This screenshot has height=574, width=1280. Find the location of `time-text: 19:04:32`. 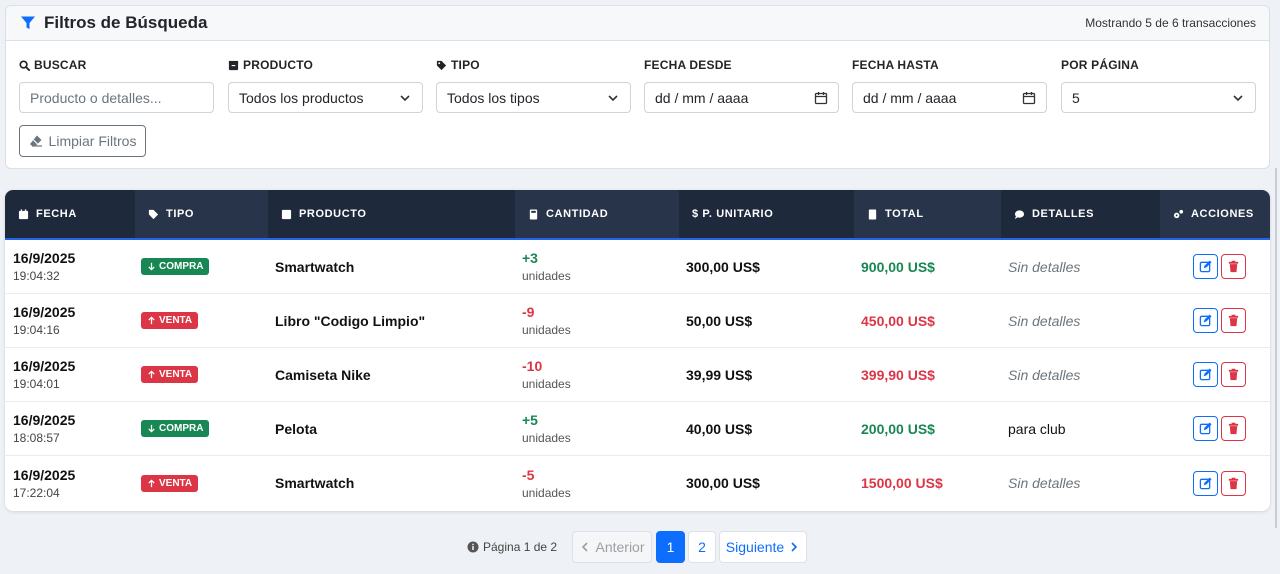

time-text: 19:04:32 is located at coordinates (36, 276).